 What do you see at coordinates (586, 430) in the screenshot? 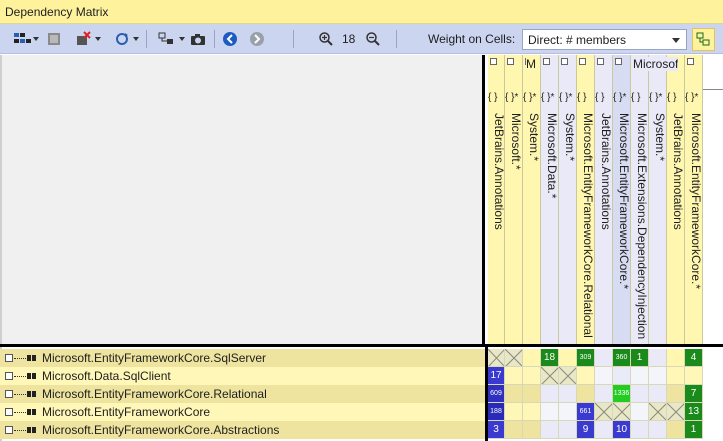
I see `matrix-cell: 9` at bounding box center [586, 430].